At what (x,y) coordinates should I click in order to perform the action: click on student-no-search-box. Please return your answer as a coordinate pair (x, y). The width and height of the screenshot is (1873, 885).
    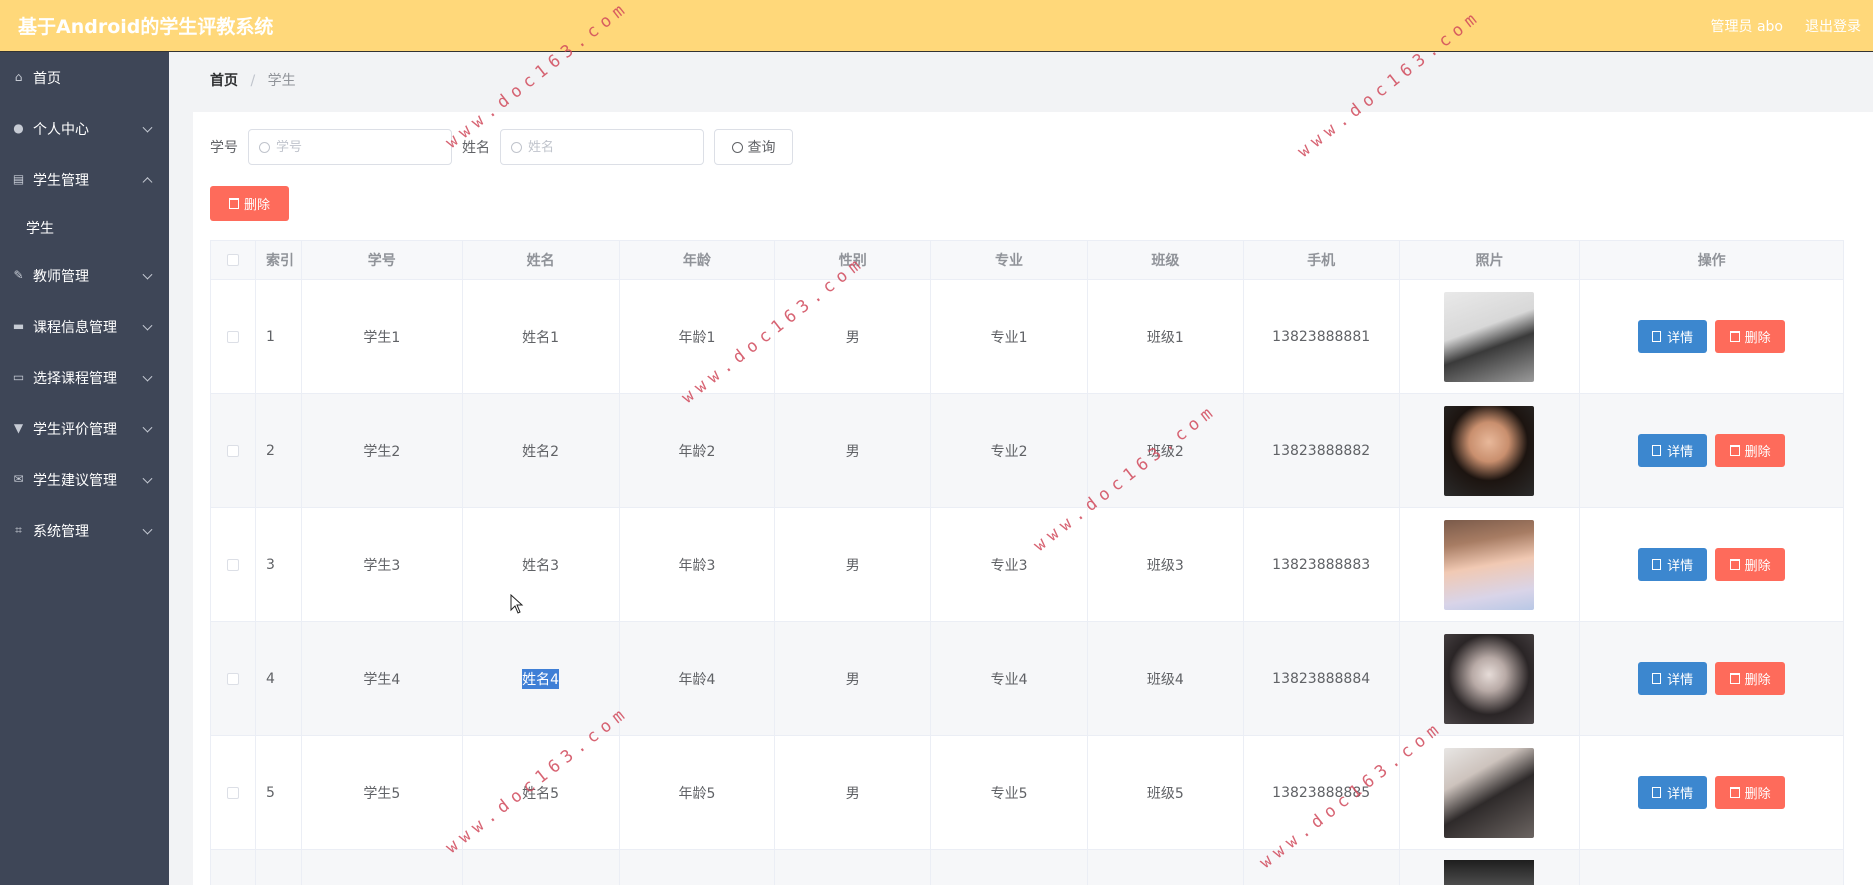
    Looking at the image, I should click on (350, 147).